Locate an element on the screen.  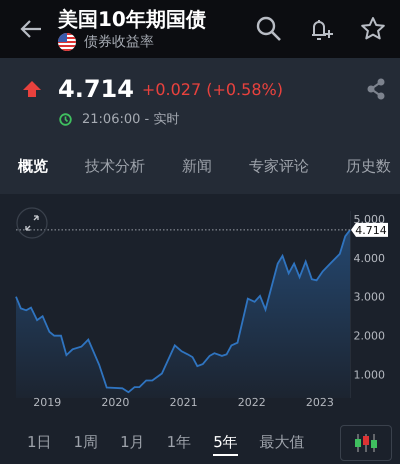
x-axis-label: 2019 is located at coordinates (47, 402).